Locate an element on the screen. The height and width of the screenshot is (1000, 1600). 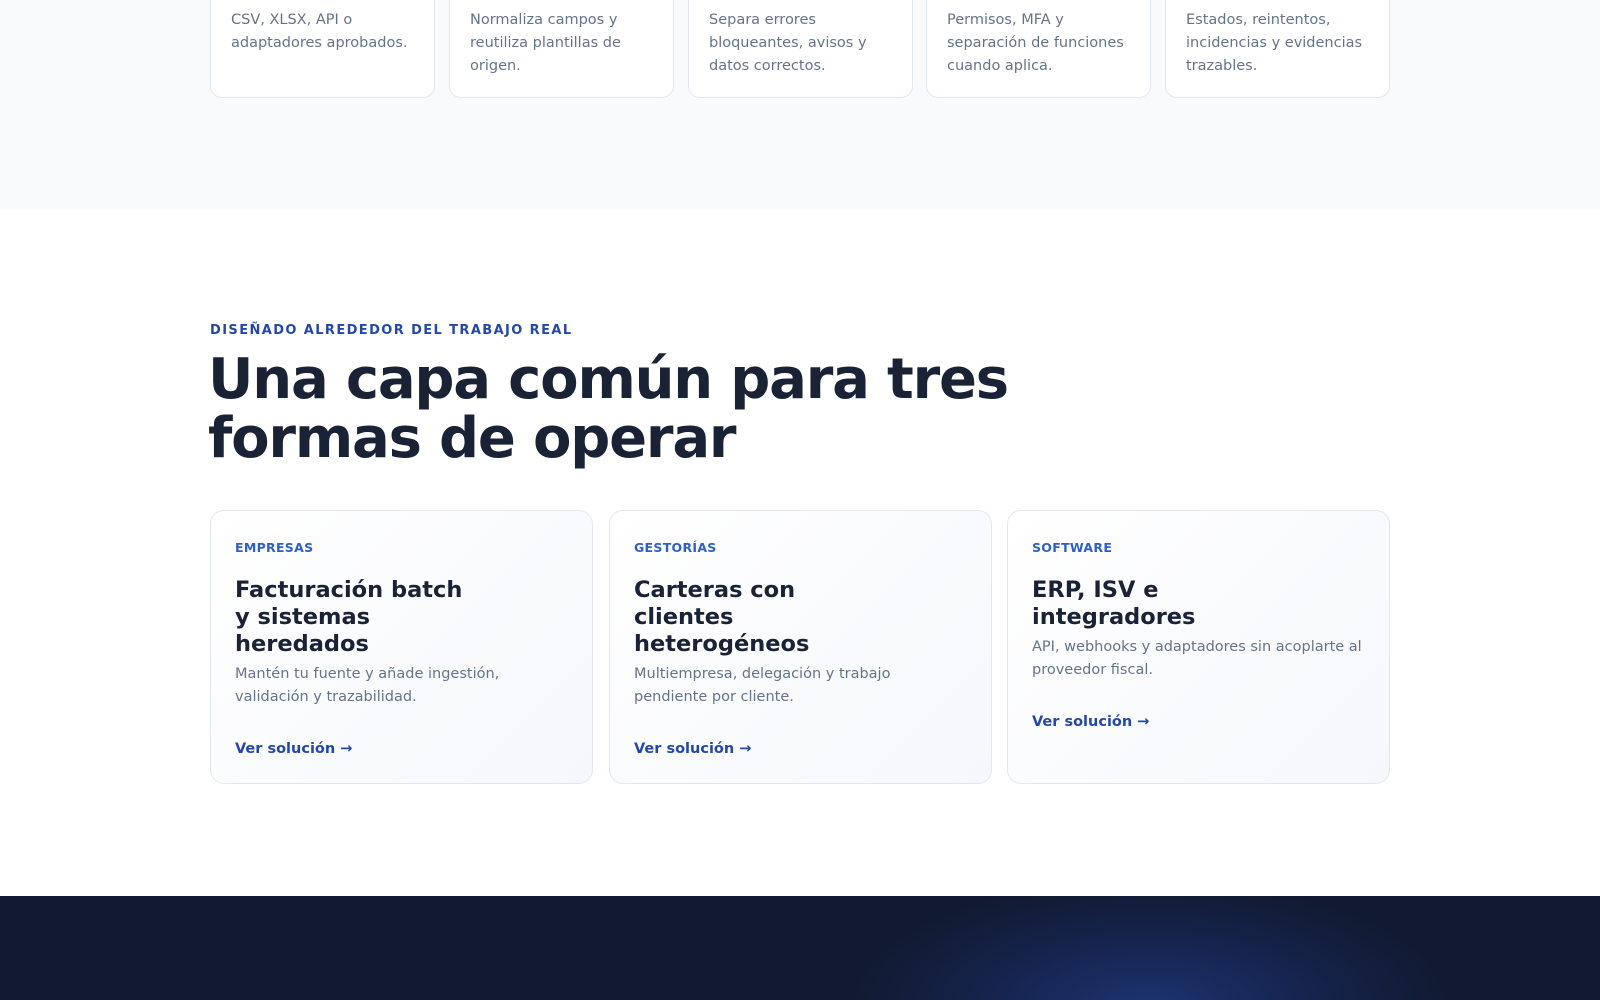
solution-title: Carteras con clientes heterogéneos is located at coordinates (722, 617).